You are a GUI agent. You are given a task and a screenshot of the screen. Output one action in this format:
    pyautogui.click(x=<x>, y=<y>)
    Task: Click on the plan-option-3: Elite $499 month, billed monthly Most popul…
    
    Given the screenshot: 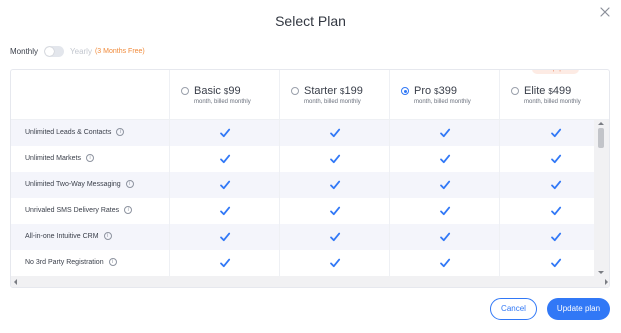 What is the action you would take?
    pyautogui.click(x=554, y=95)
    